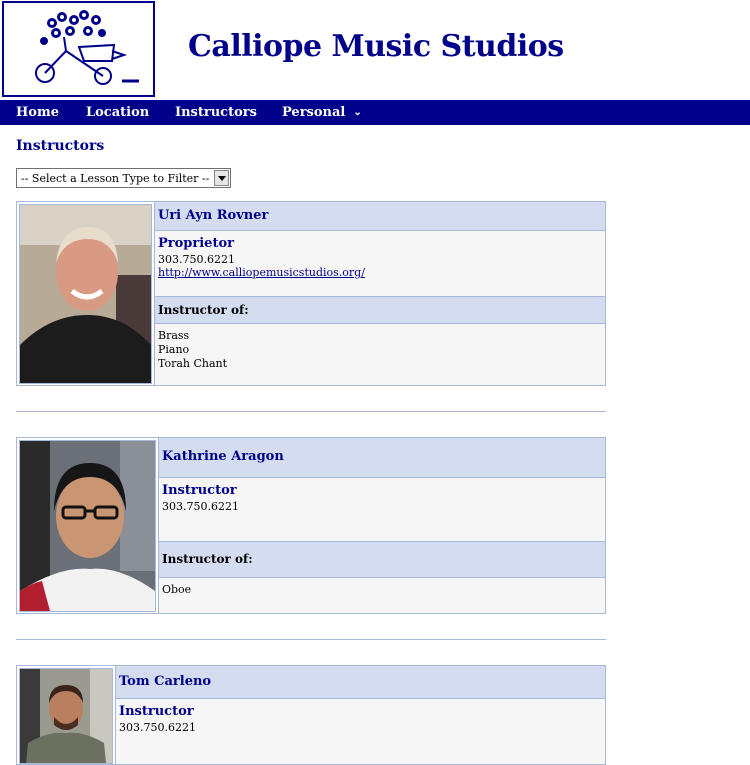  What do you see at coordinates (37, 112) in the screenshot?
I see `nav-home: Home` at bounding box center [37, 112].